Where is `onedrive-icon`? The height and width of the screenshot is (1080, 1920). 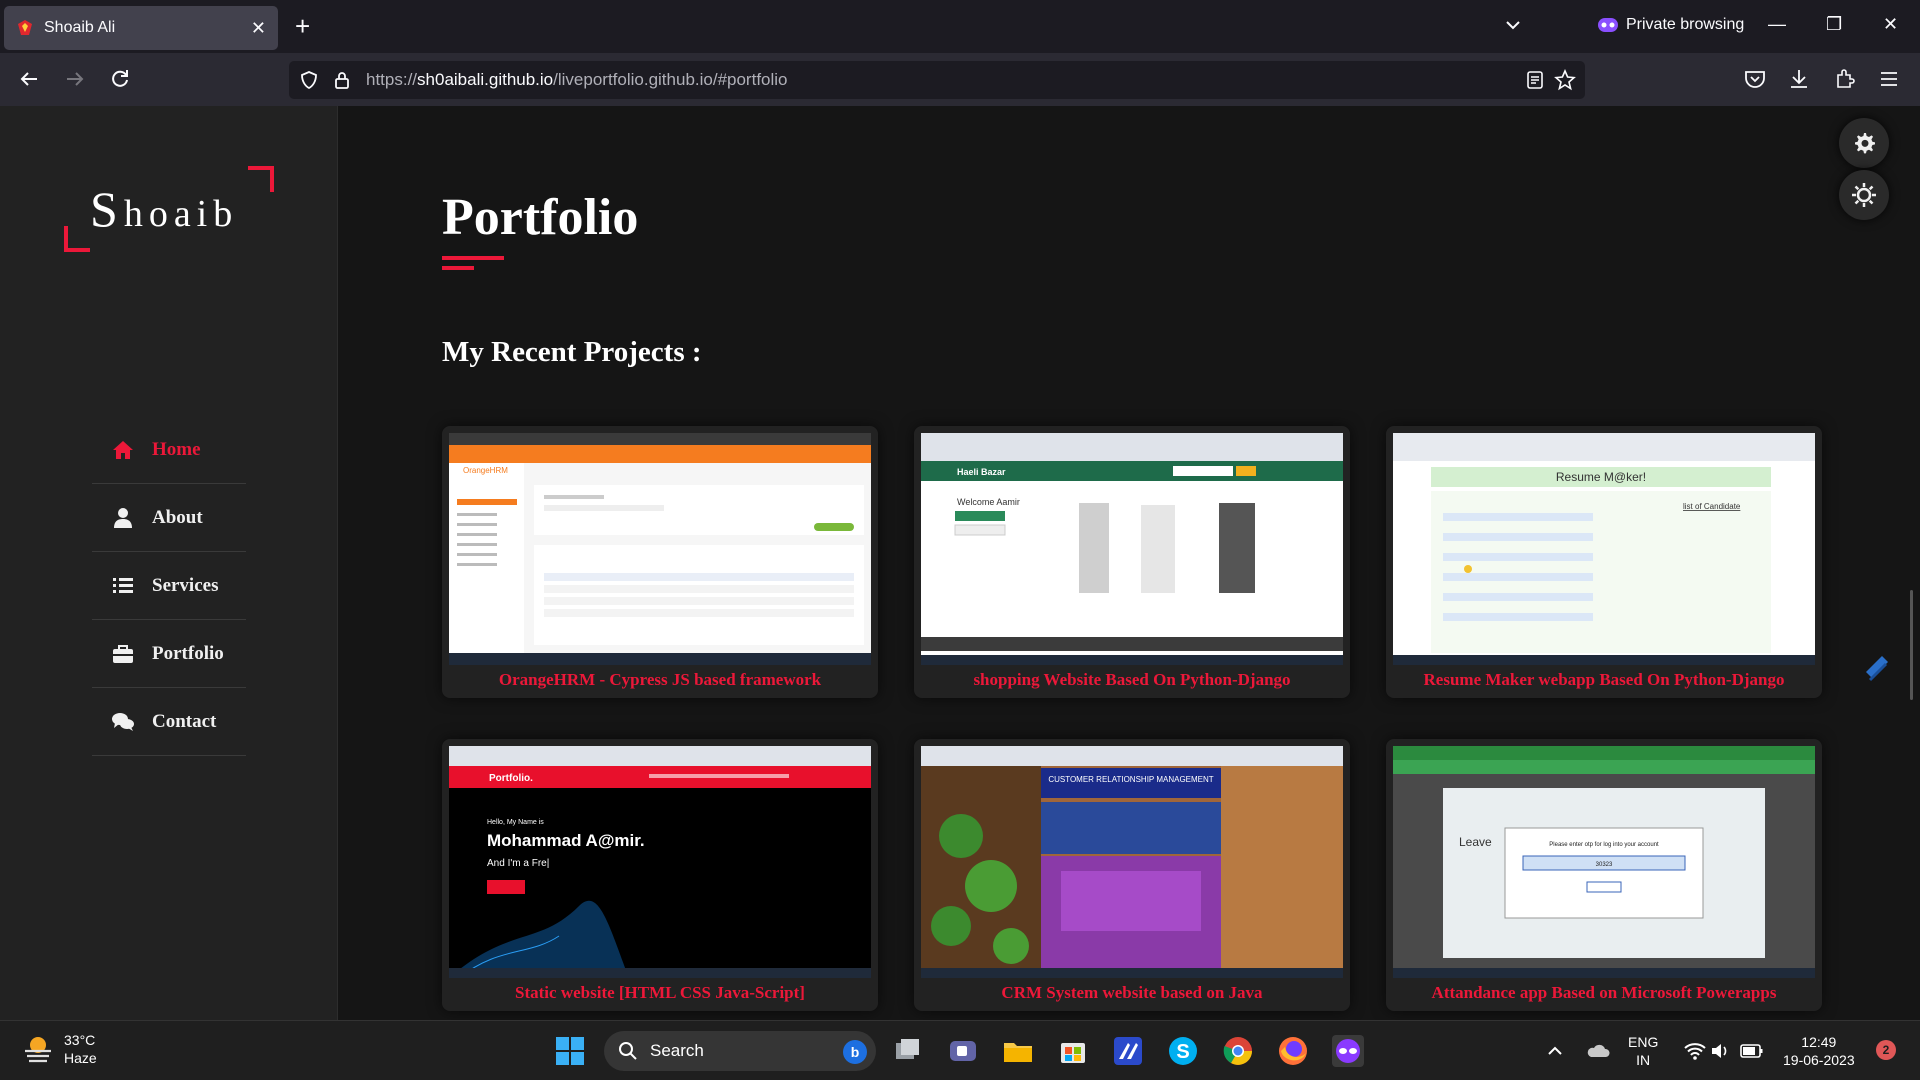
onedrive-icon is located at coordinates (1598, 1051).